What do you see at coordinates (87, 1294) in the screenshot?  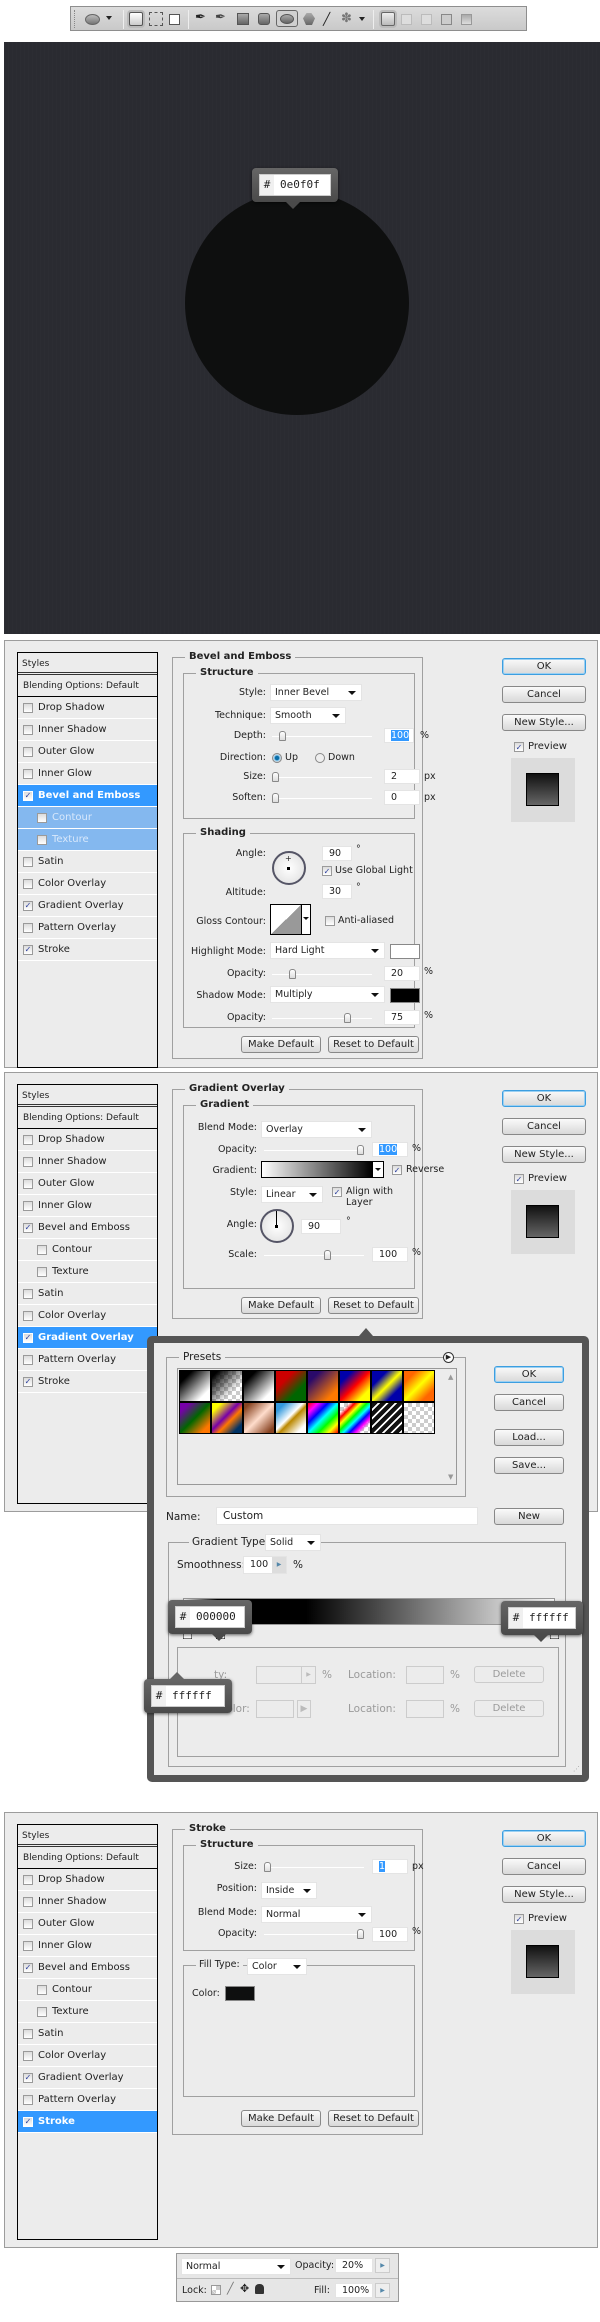 I see `style-item-satin: Satin` at bounding box center [87, 1294].